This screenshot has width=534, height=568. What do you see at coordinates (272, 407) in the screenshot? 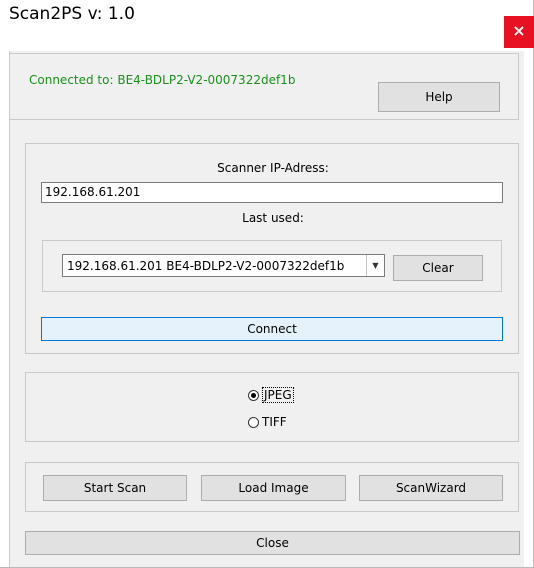
I see `format-group: JPEG TIFF` at bounding box center [272, 407].